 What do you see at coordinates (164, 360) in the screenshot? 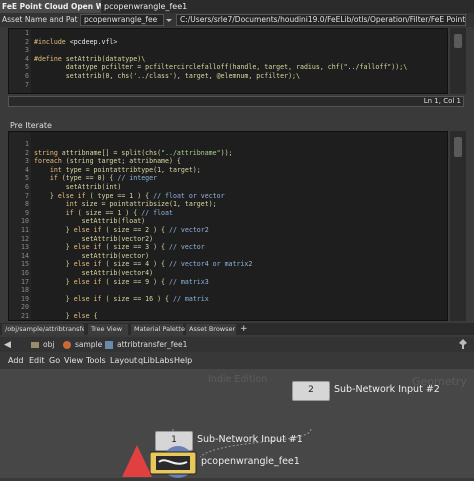
I see `menu-labs: Labs` at bounding box center [164, 360].